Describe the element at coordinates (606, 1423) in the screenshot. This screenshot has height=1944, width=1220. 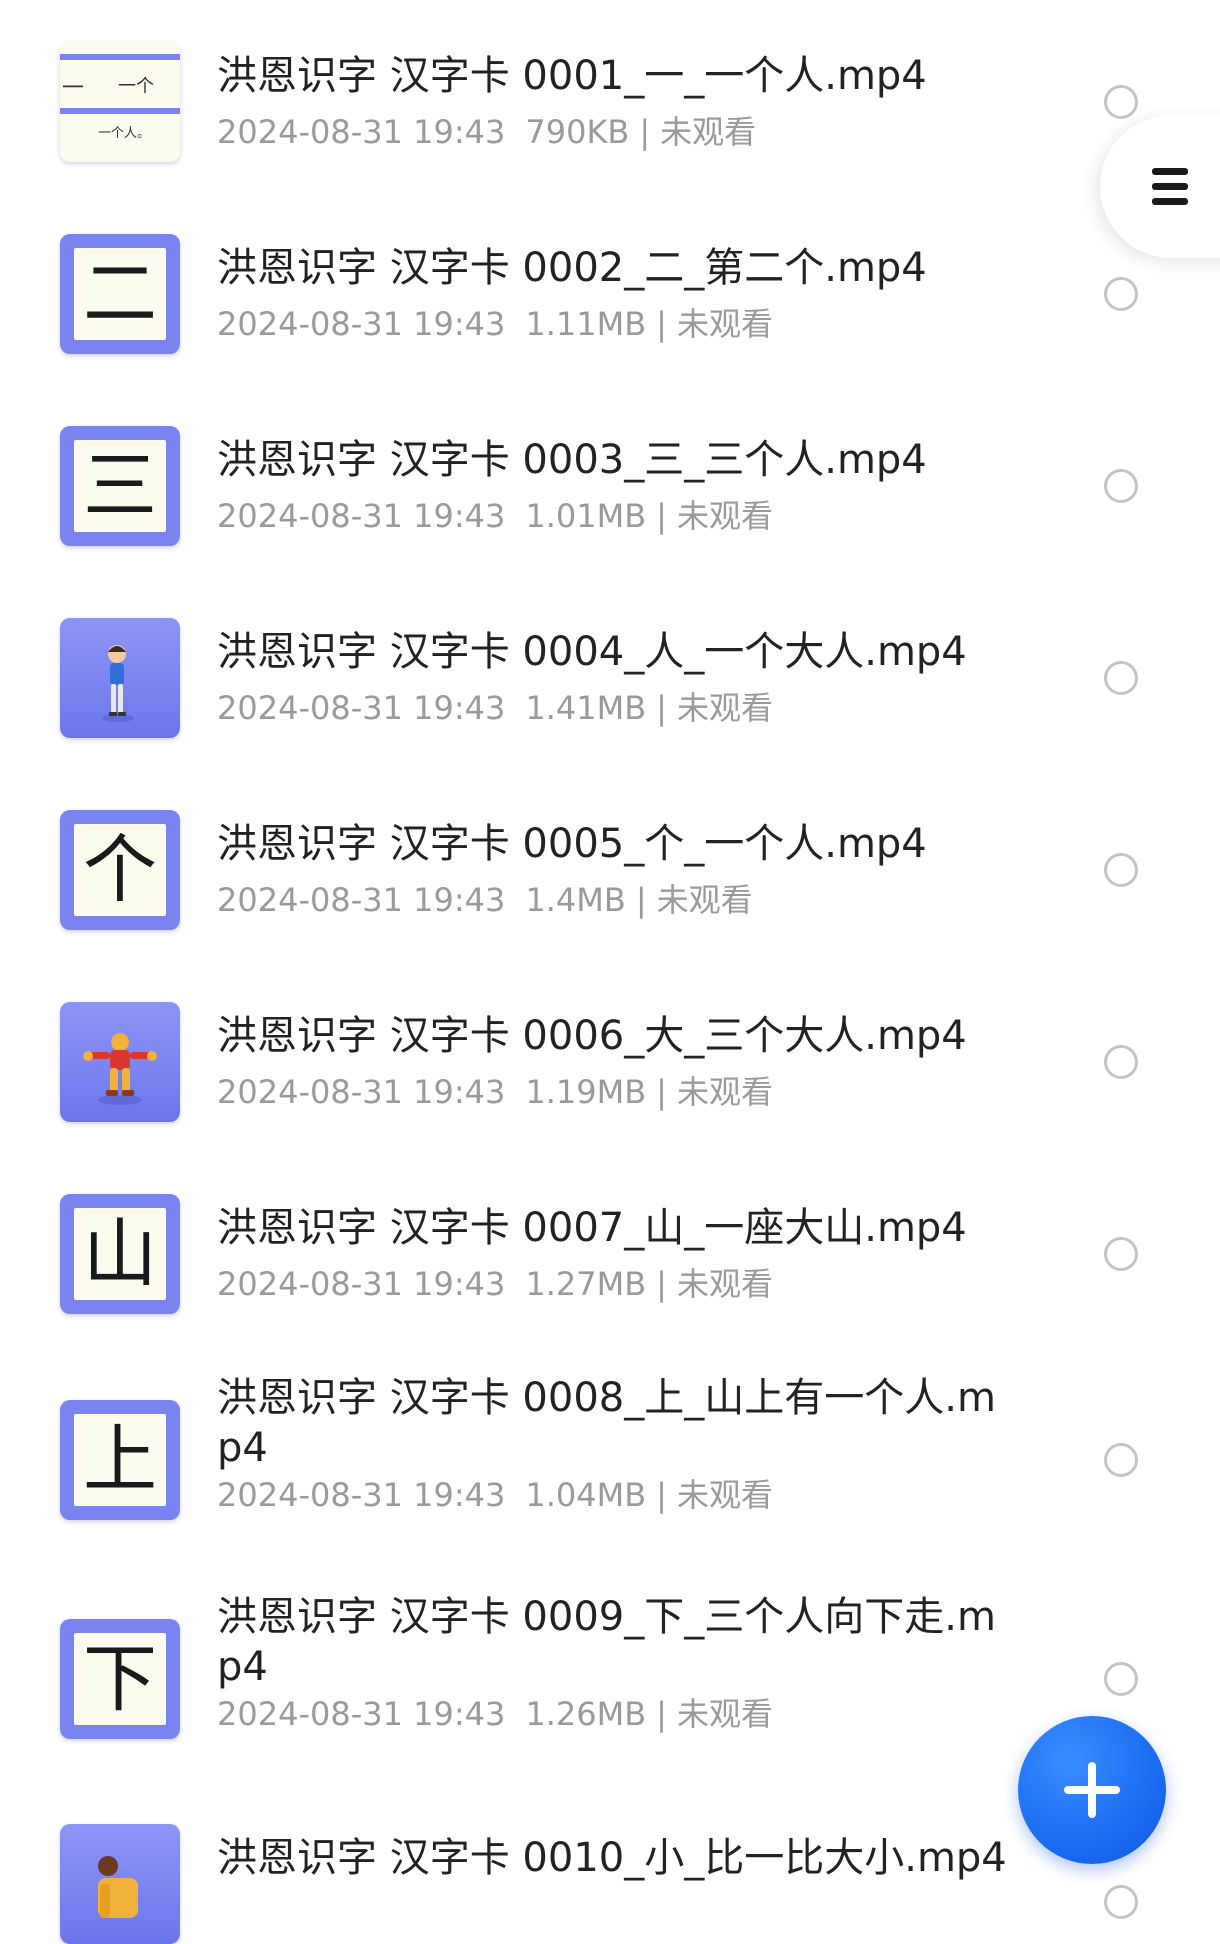
I see `file-name: 洪恩识字 汉字卡 0008_上_山上有一个人.mp4` at that location.